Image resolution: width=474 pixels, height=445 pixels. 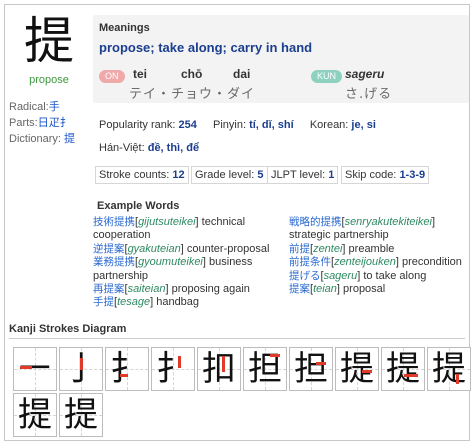 I want to click on dictionary-label: Dictionary:, so click(x=35, y=139).